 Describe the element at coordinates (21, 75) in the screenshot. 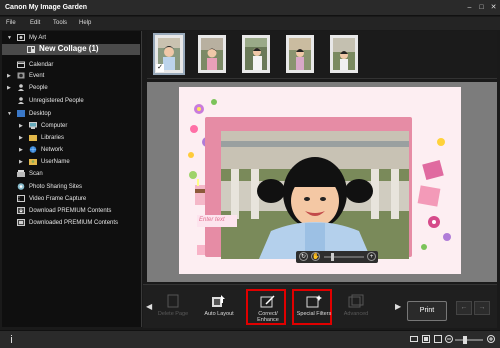

I see `event-icon` at that location.